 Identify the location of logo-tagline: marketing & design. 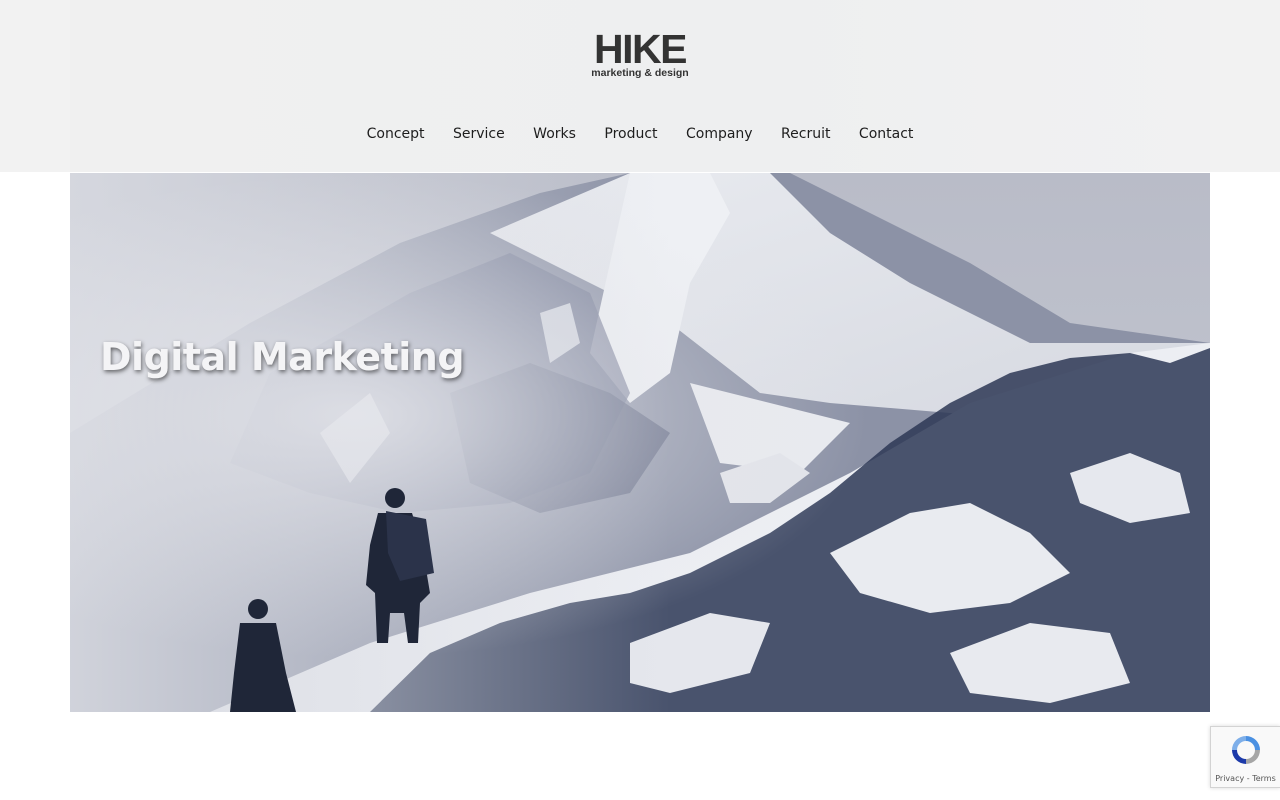
(640, 73).